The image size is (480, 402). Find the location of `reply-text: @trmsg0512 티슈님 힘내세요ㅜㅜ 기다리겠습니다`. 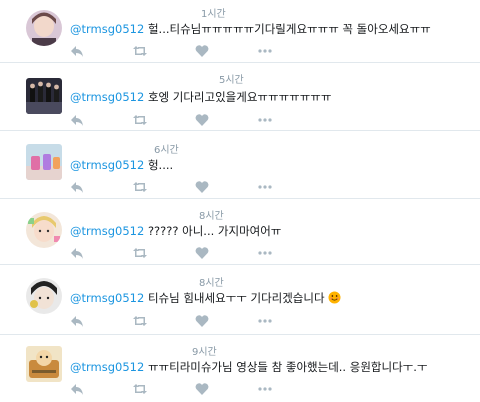

reply-text: @trmsg0512 티슈님 힘내세요ㅜㅜ 기다리겠습니다 is located at coordinates (205, 299).